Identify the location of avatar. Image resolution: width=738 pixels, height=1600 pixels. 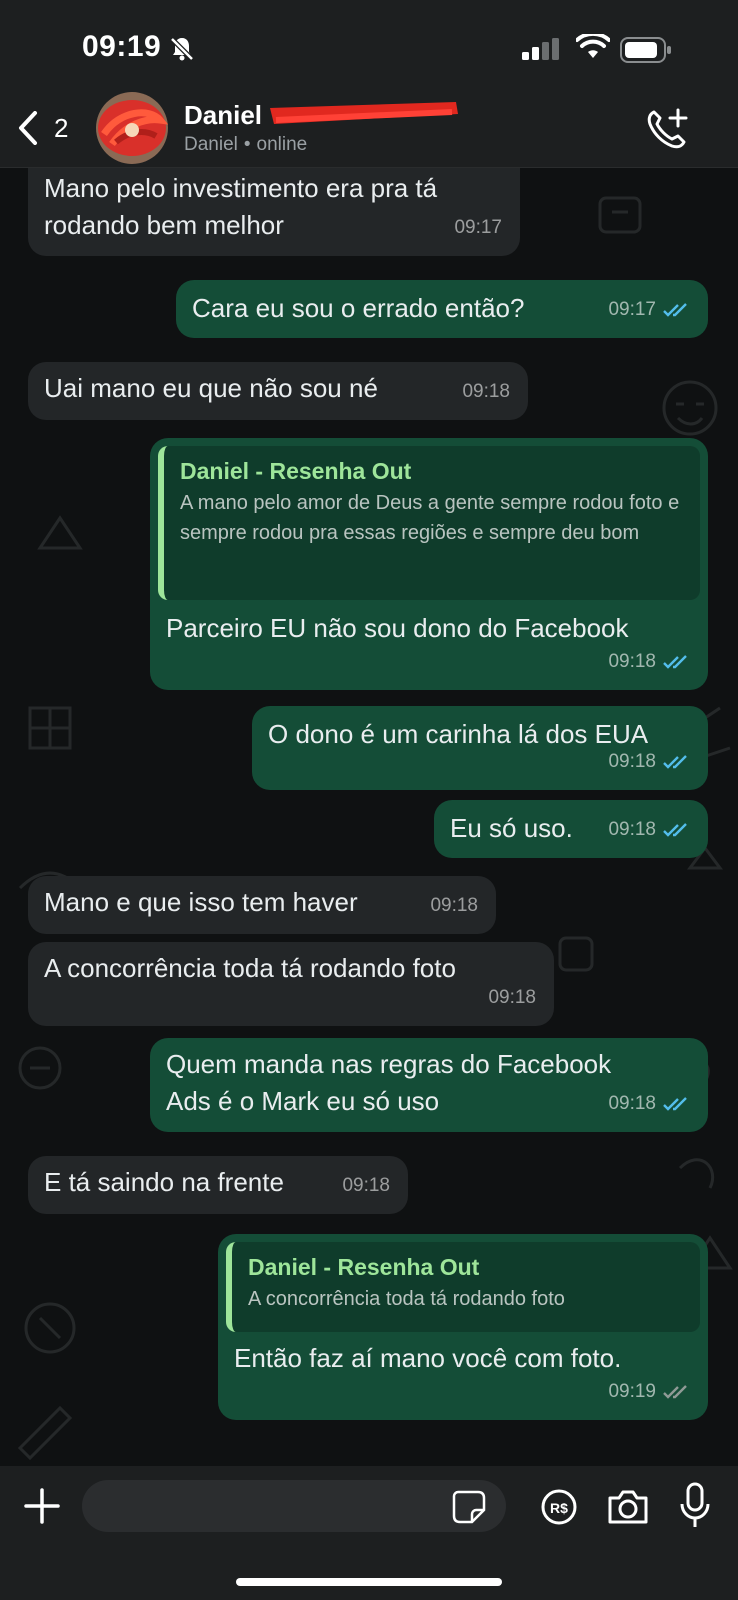
(132, 128).